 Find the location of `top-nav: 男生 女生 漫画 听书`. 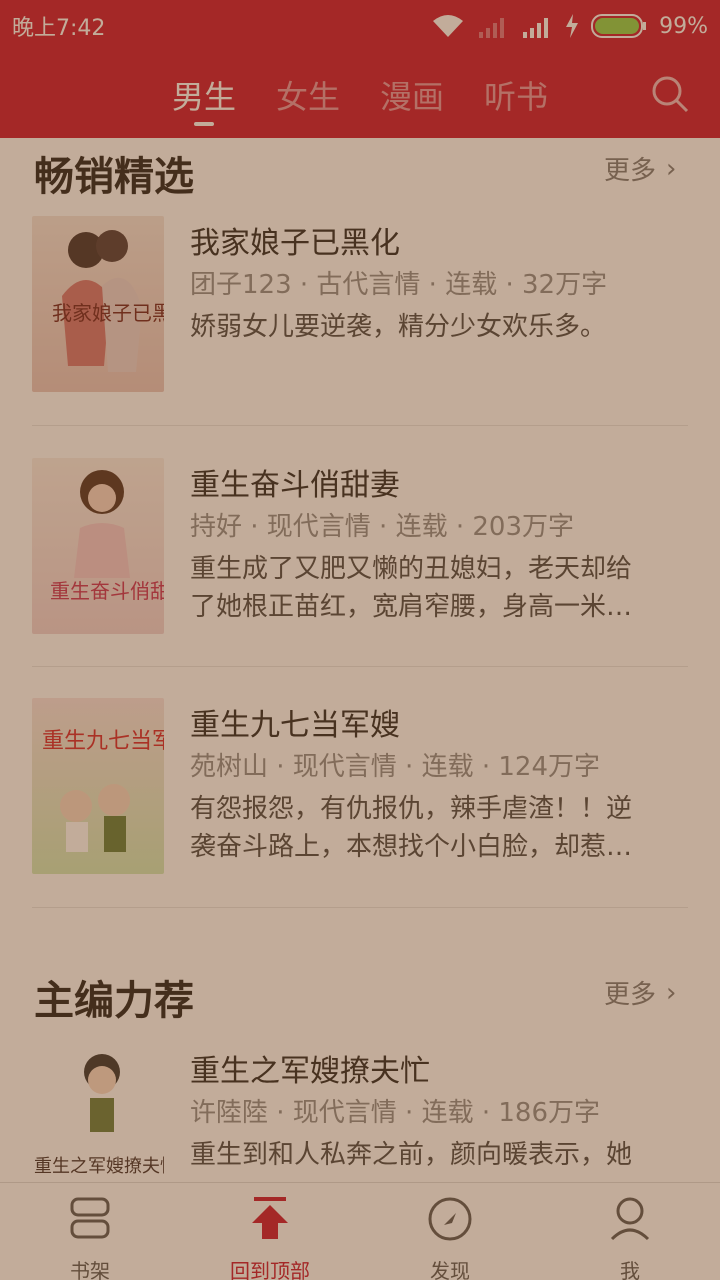

top-nav: 男生 女生 漫画 听书 is located at coordinates (360, 95).